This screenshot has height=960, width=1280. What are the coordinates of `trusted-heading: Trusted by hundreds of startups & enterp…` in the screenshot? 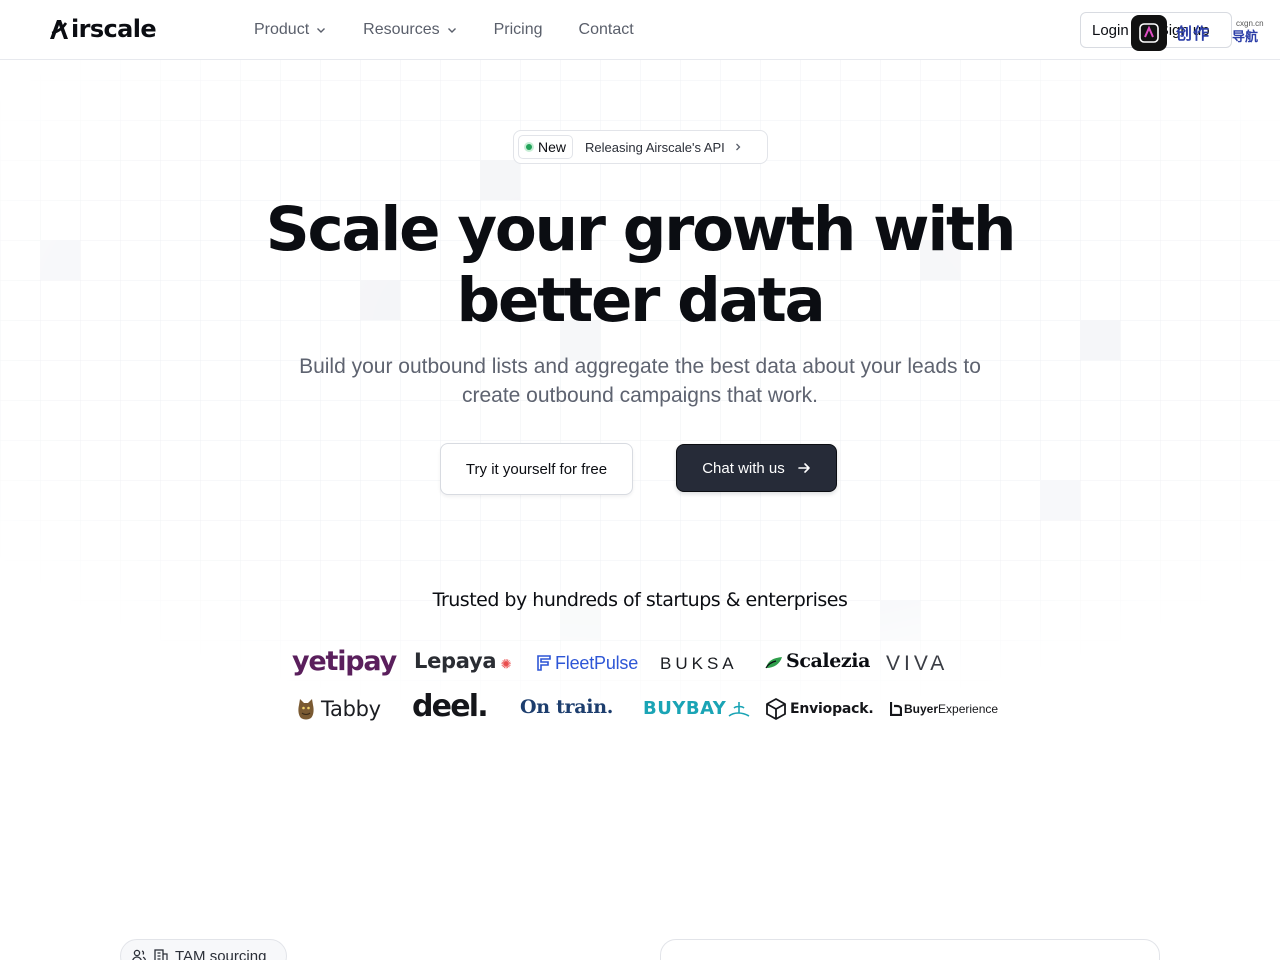 It's located at (640, 600).